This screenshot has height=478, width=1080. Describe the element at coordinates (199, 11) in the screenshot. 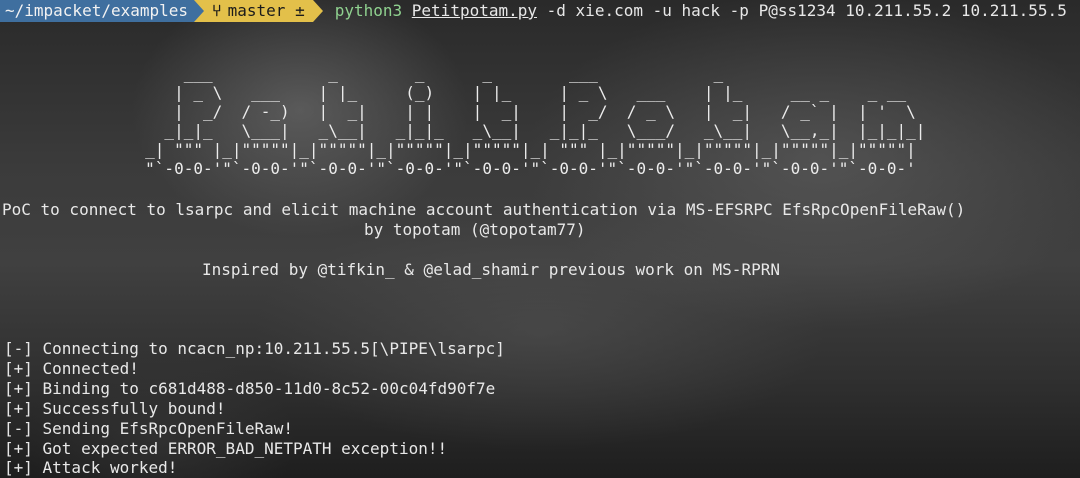

I see `prompt-path-separator` at that location.